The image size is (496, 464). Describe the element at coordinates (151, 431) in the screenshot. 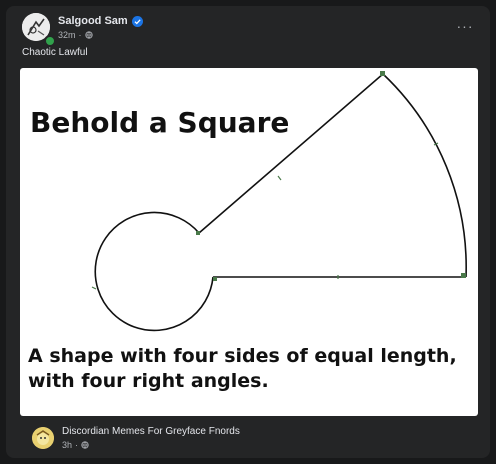

I see `group-name: Discordian Memes For Greyface Fnords` at that location.